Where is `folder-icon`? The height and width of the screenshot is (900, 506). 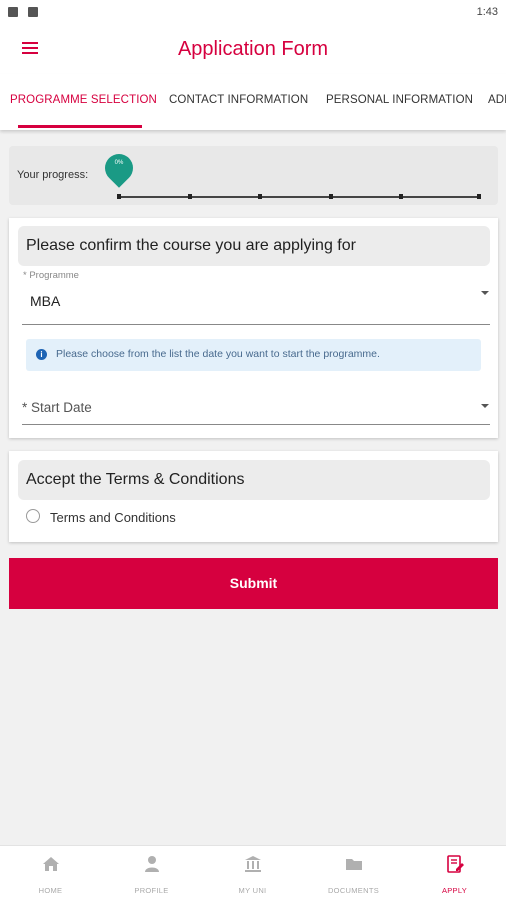 folder-icon is located at coordinates (353, 864).